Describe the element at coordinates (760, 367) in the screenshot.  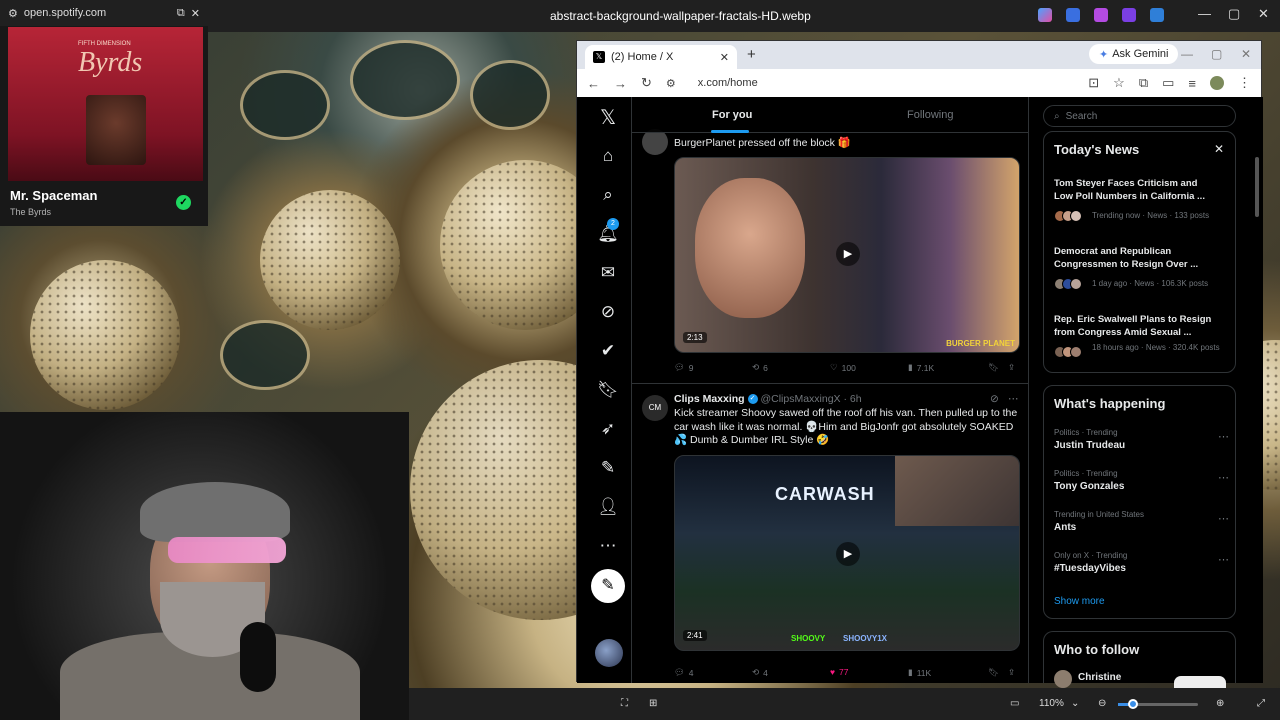
I see `repost-button: ⟲ 6` at that location.